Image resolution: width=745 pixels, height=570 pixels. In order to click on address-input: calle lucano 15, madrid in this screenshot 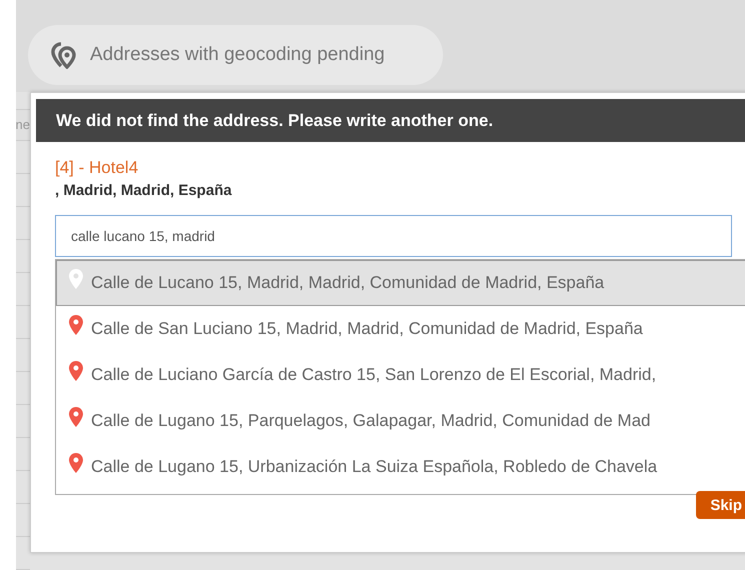, I will do `click(393, 236)`.